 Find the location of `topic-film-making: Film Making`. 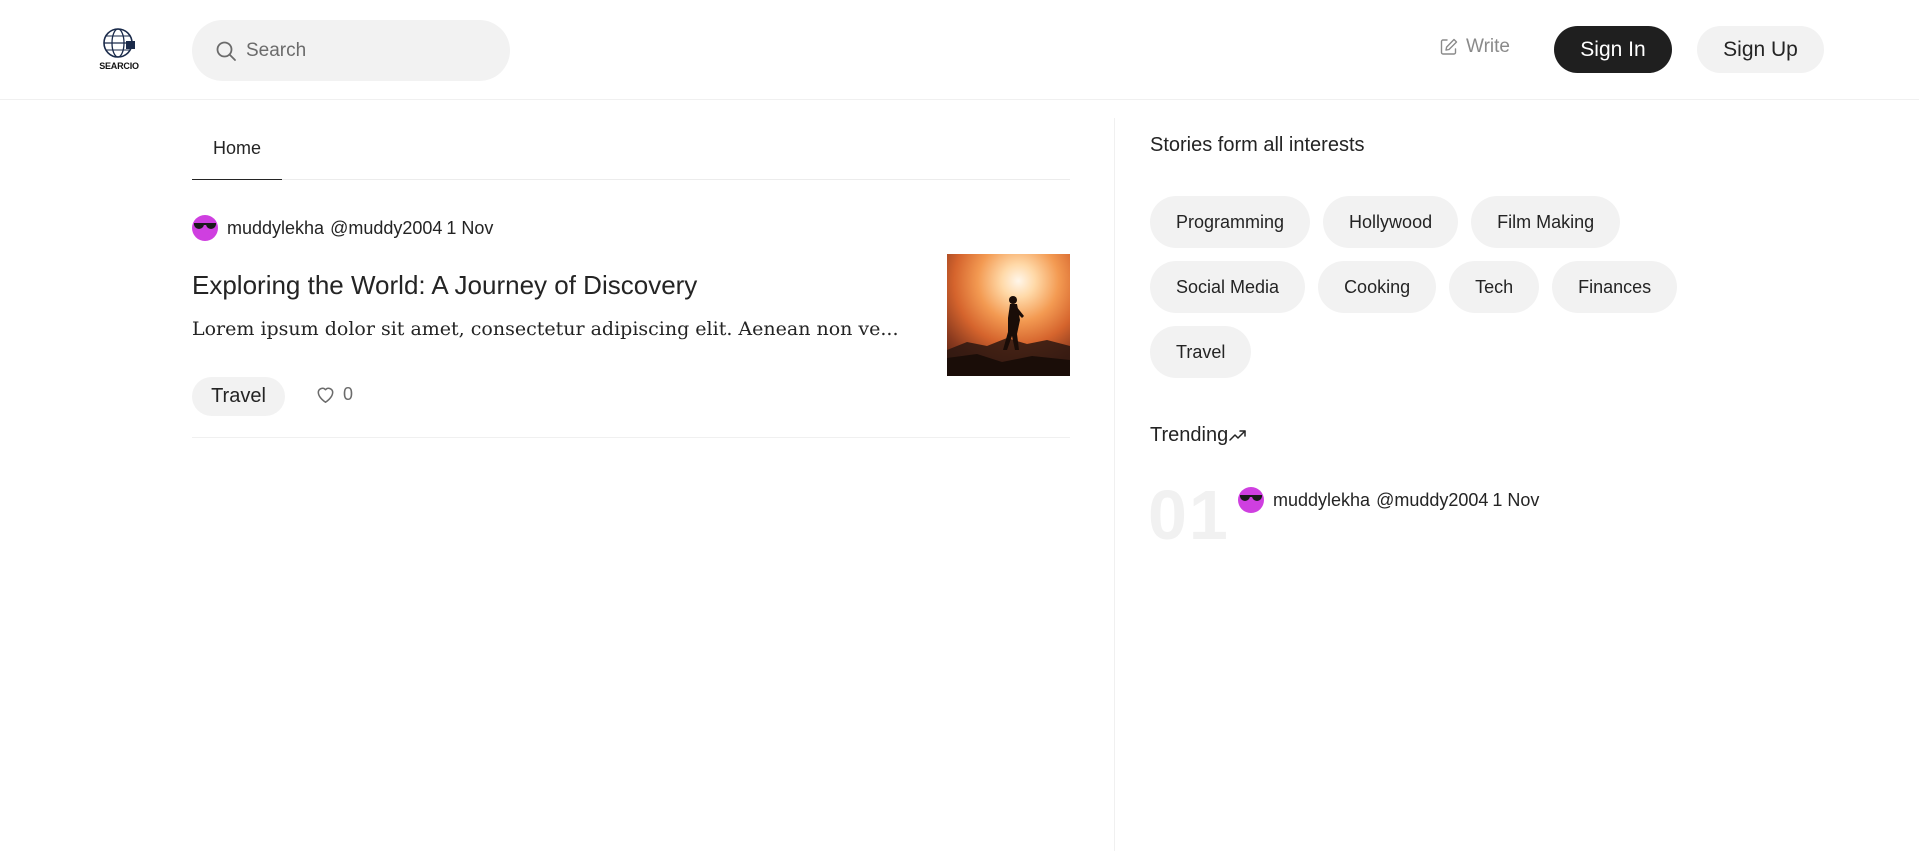

topic-film-making: Film Making is located at coordinates (1546, 222).